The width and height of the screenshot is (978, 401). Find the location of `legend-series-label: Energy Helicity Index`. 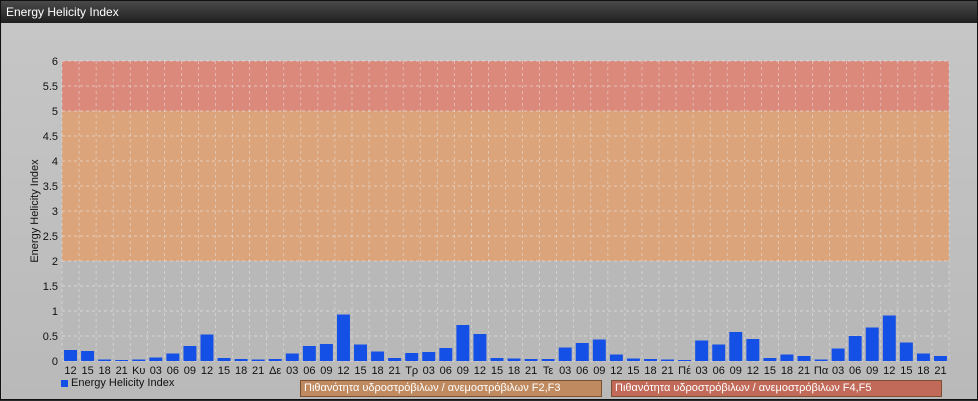

legend-series-label: Energy Helicity Index is located at coordinates (123, 383).